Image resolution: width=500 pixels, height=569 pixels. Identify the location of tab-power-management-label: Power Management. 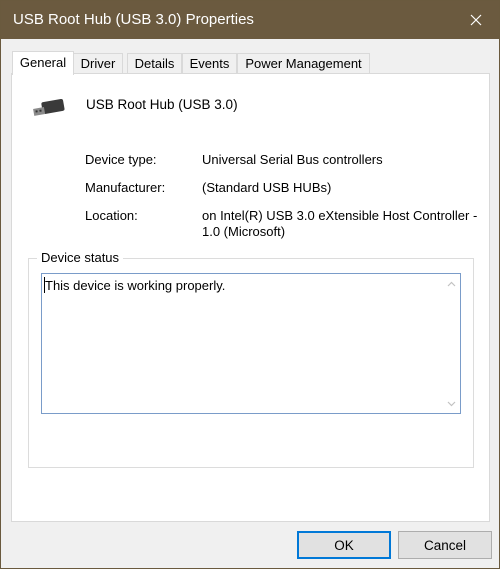
(303, 63).